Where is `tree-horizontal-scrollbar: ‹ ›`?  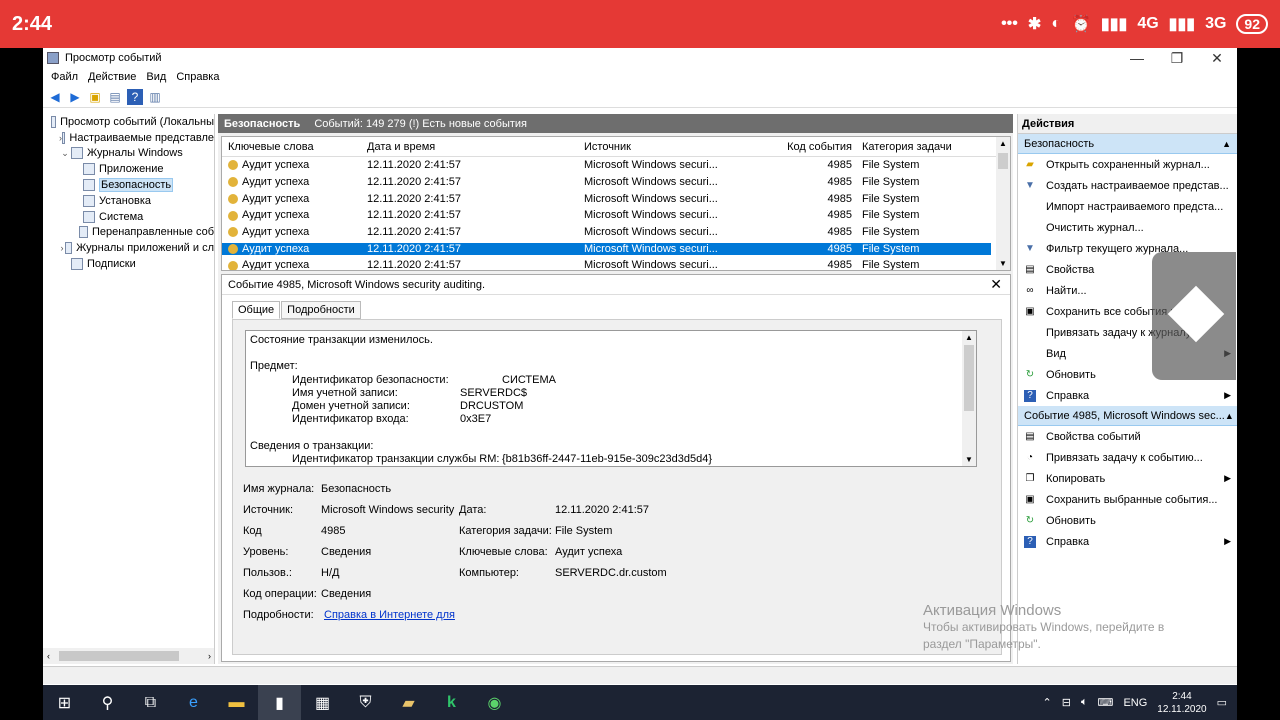
tree-horizontal-scrollbar: ‹ › is located at coordinates (128, 656).